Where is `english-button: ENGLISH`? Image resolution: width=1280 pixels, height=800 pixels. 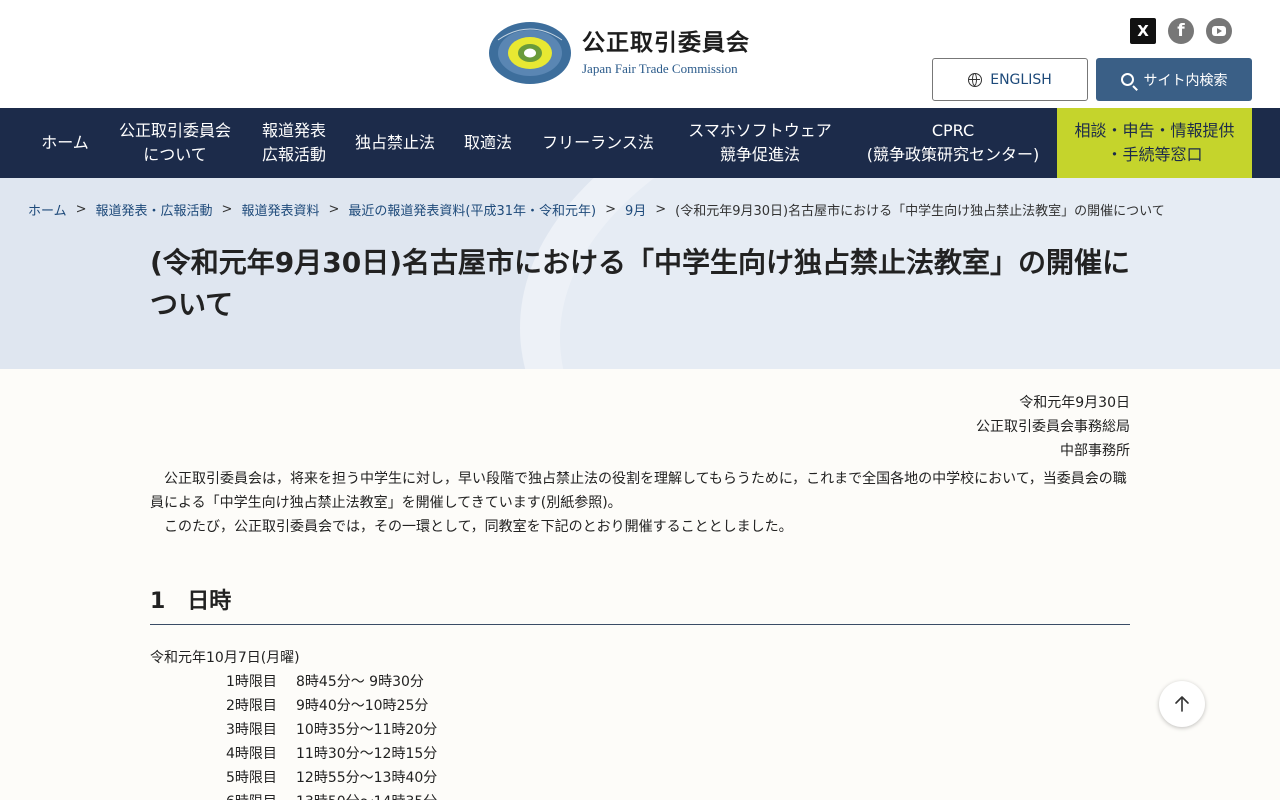 english-button: ENGLISH is located at coordinates (1010, 79).